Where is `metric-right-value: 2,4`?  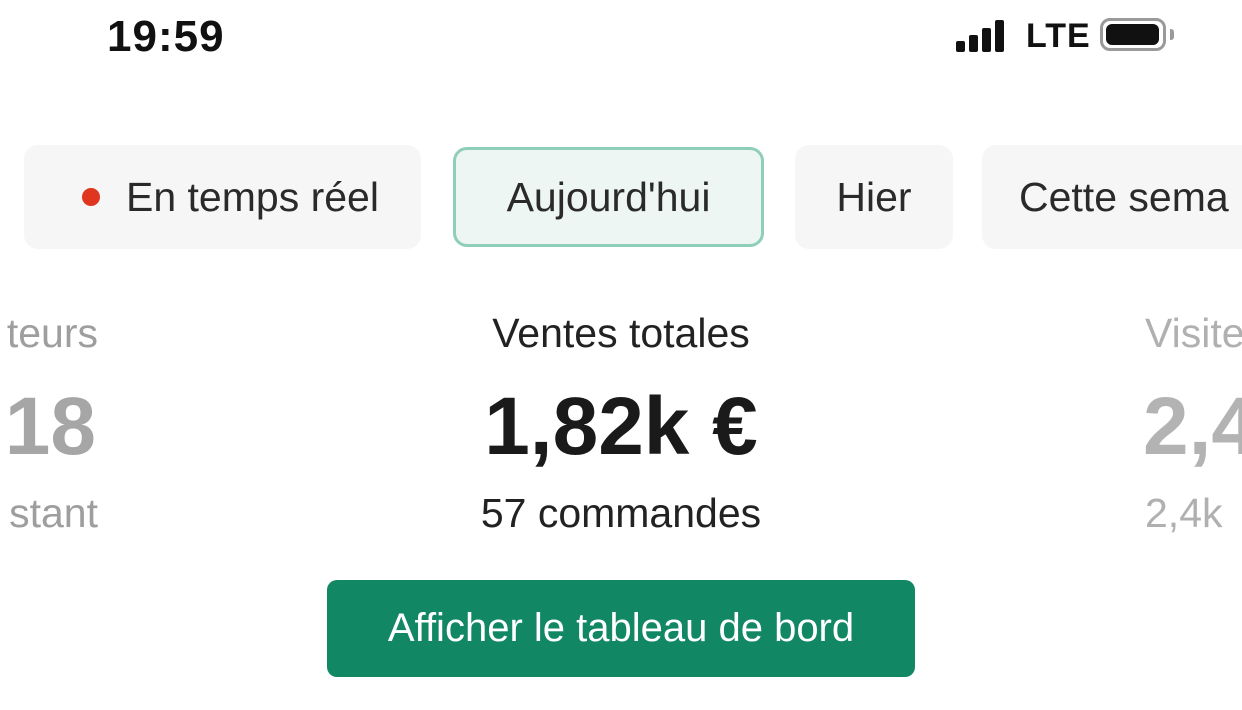
metric-right-value: 2,4 is located at coordinates (1192, 426).